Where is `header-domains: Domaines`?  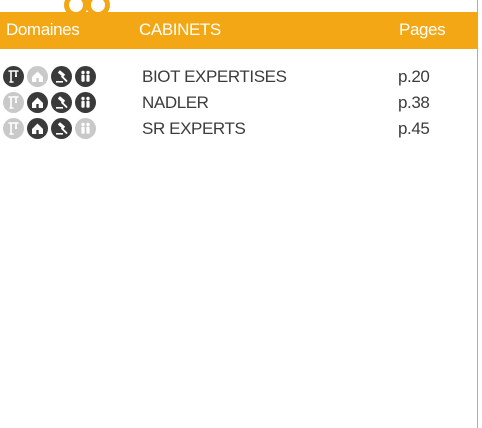 header-domains: Domaines is located at coordinates (43, 29).